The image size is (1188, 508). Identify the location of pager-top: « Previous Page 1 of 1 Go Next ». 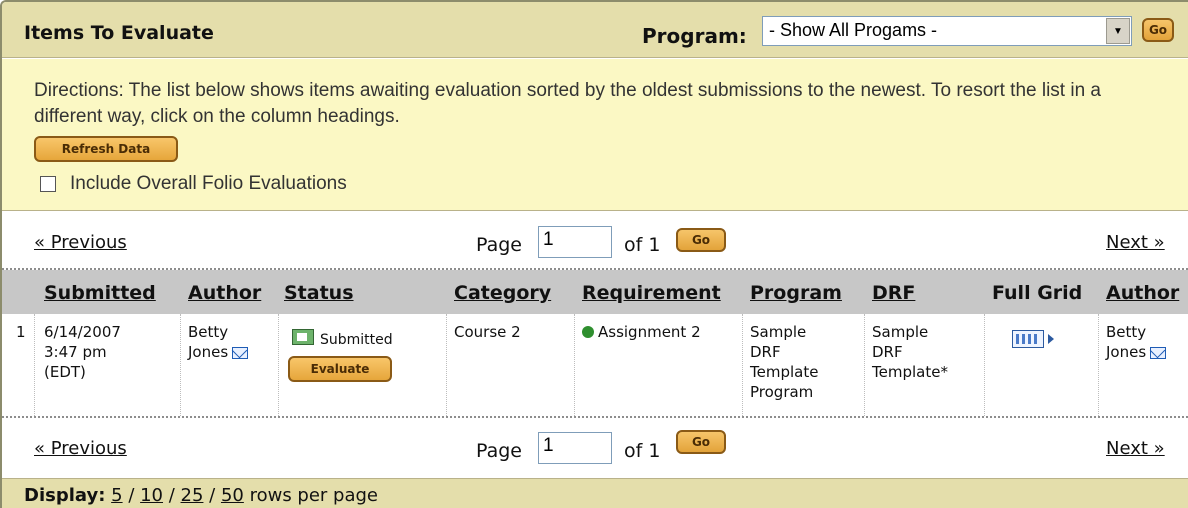
(595, 241).